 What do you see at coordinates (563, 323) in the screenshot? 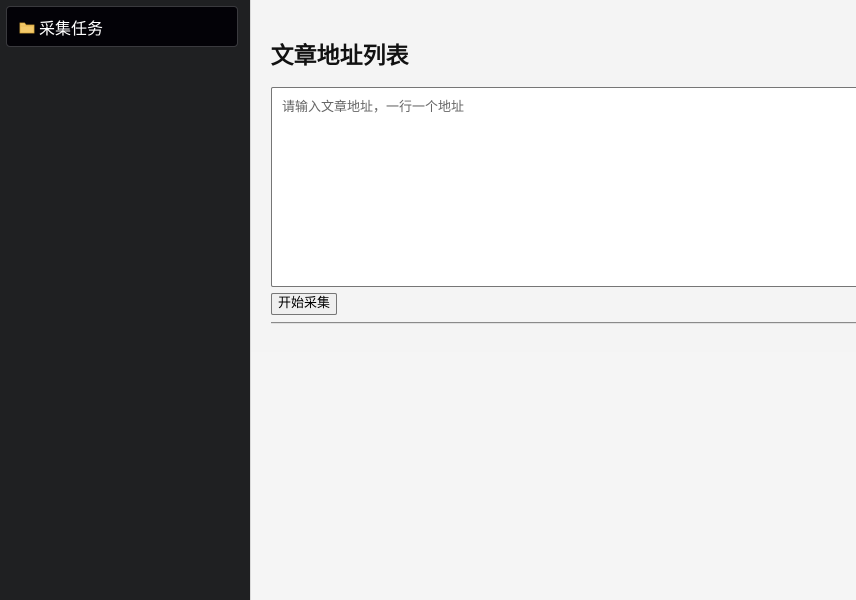
I see `divider` at bounding box center [563, 323].